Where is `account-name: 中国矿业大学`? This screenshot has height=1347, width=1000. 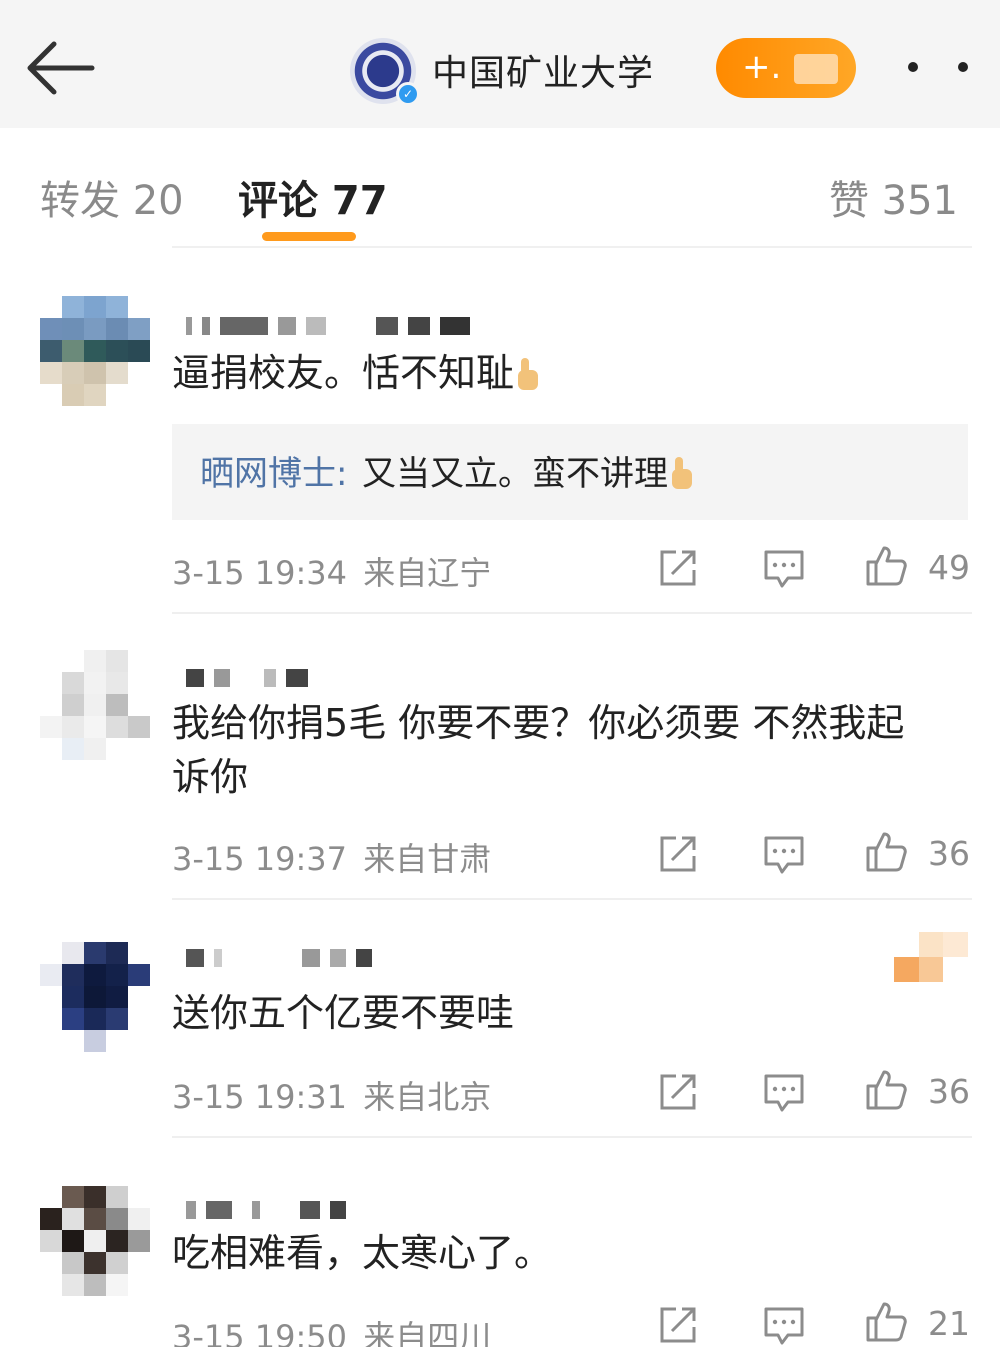 account-name: 中国矿业大学 is located at coordinates (543, 70).